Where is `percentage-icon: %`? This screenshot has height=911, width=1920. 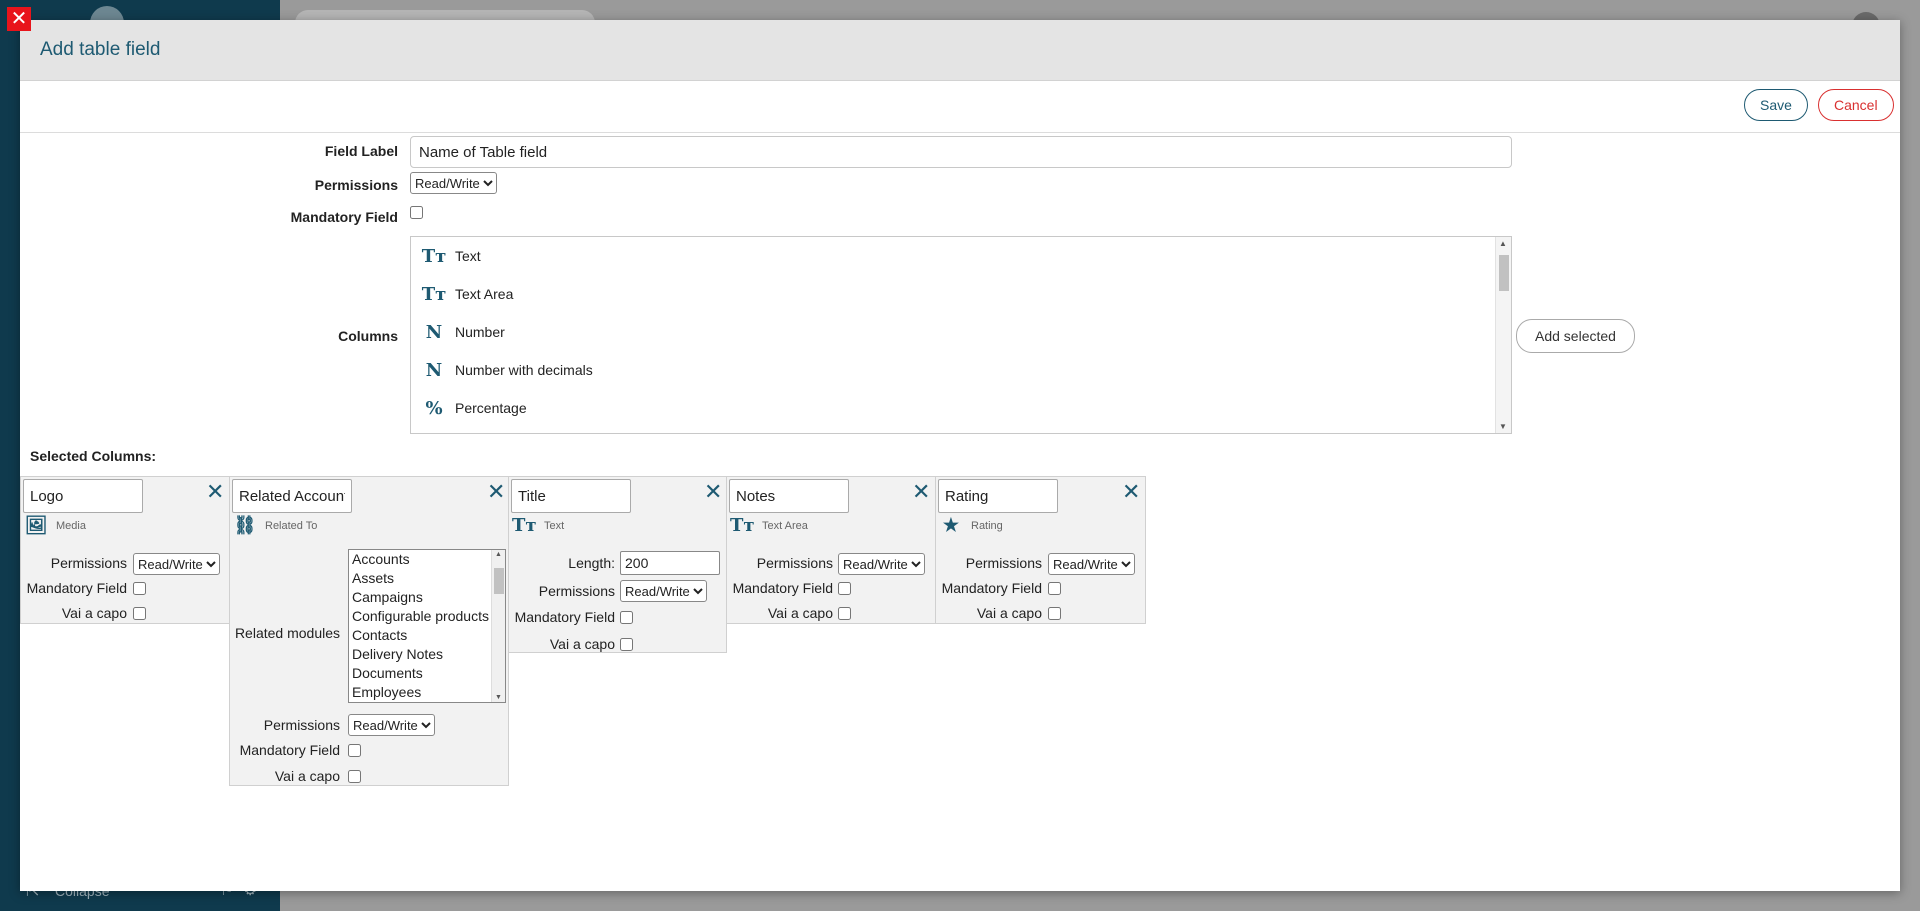
percentage-icon: % is located at coordinates (434, 408).